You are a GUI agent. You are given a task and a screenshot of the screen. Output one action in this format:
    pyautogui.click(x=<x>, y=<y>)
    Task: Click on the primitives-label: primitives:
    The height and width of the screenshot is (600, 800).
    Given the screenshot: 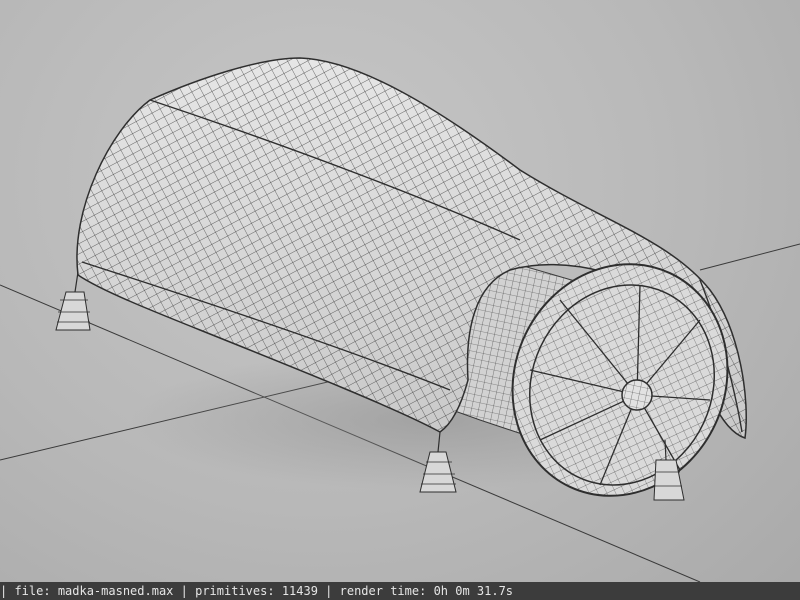 What is the action you would take?
    pyautogui.click(x=235, y=591)
    